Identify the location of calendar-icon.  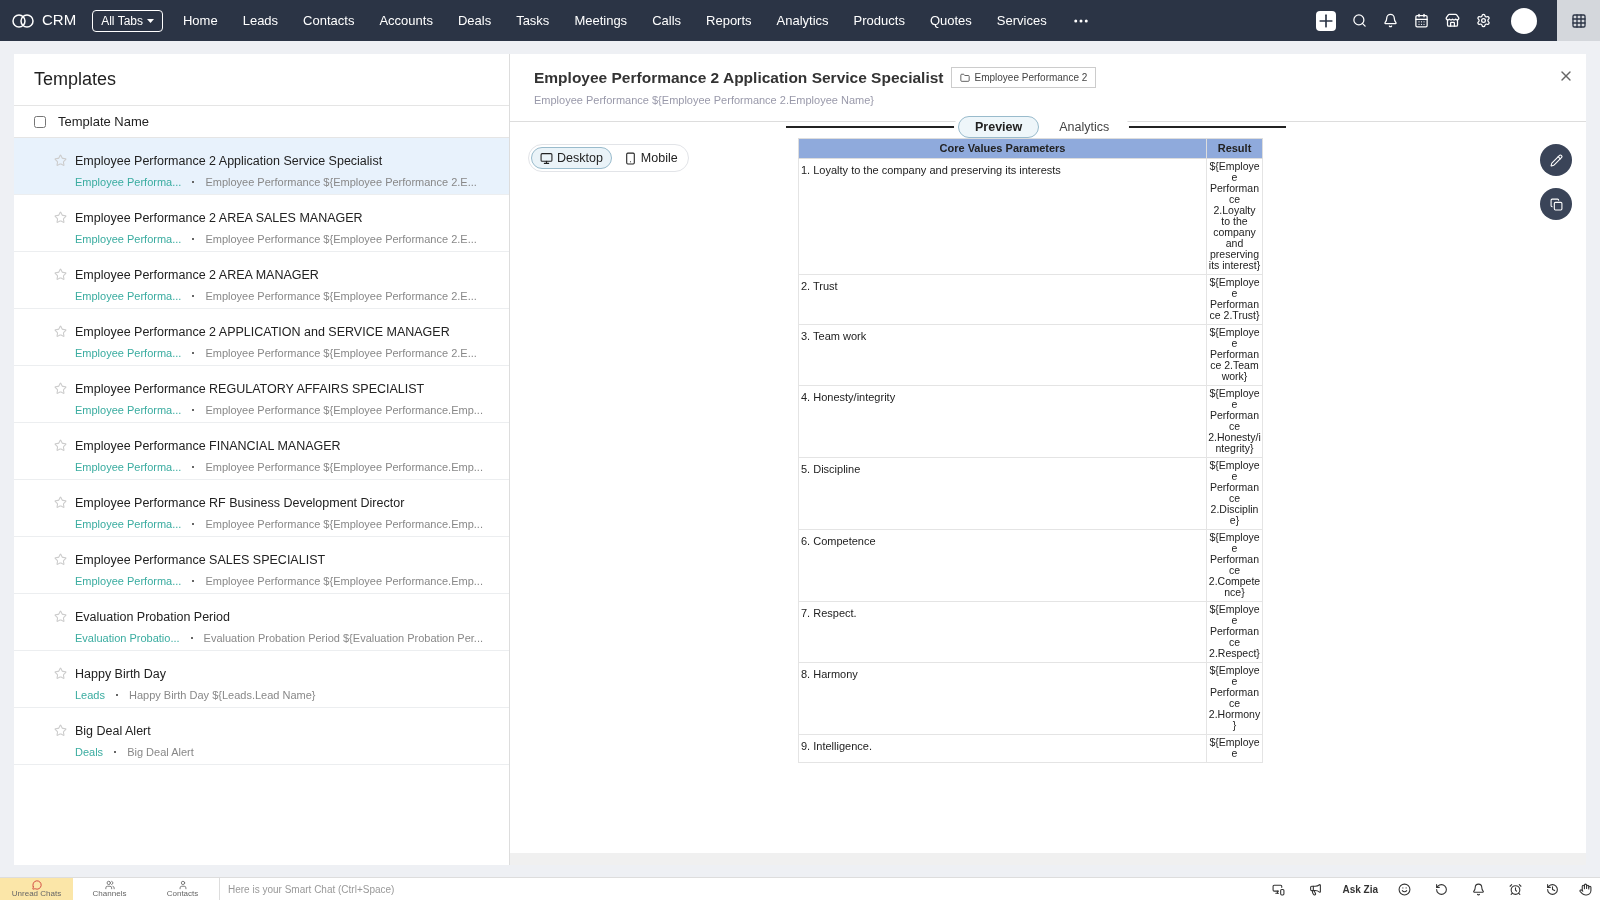
(1421, 20).